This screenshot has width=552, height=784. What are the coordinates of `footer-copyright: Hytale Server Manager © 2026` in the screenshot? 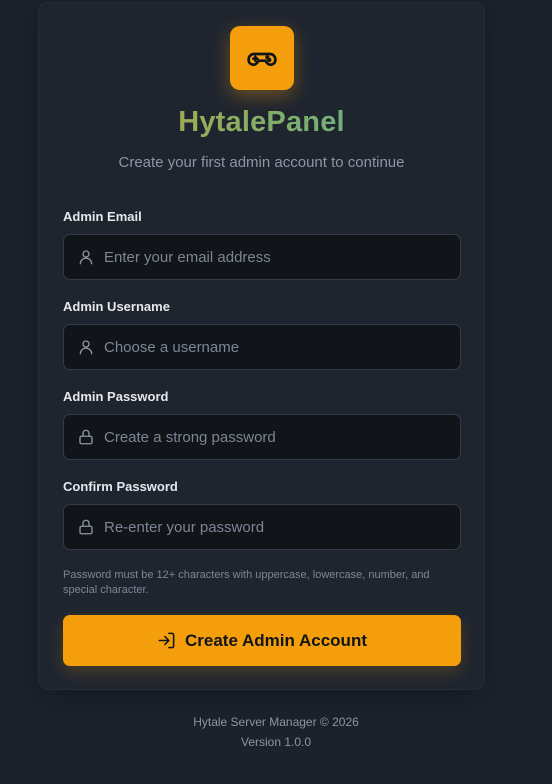 It's located at (276, 722).